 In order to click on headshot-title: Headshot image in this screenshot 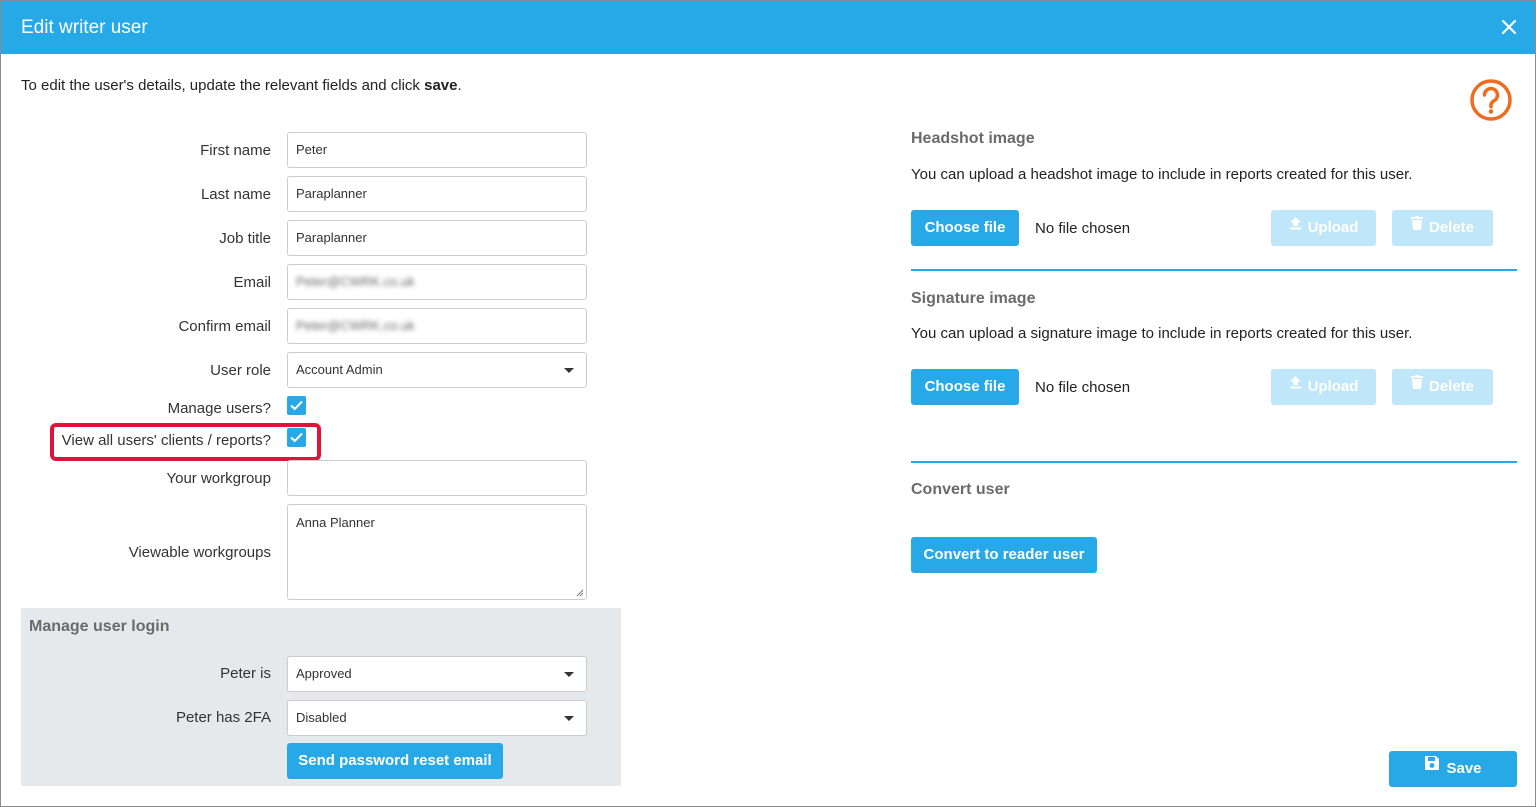, I will do `click(973, 138)`.